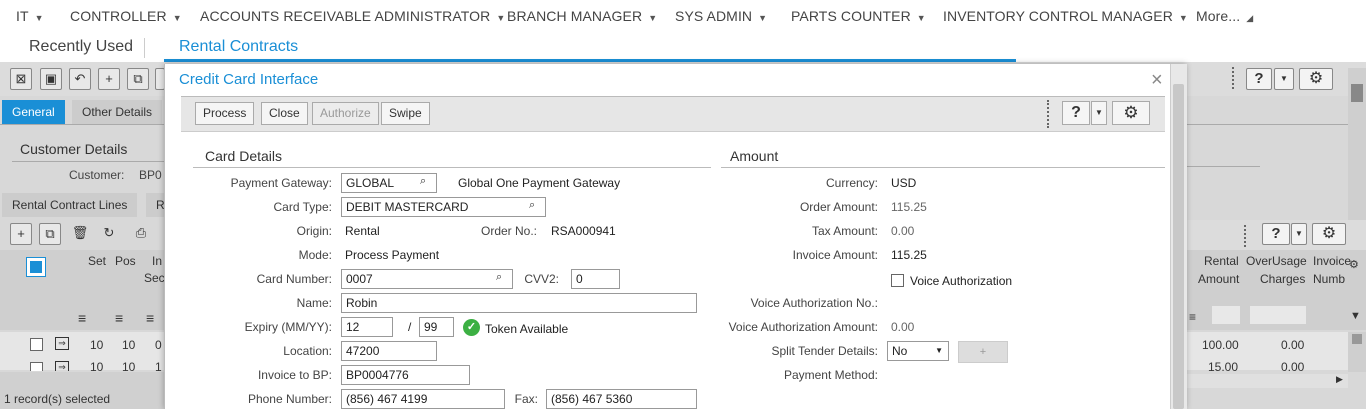  Describe the element at coordinates (1355, 316) in the screenshot. I see `funnel-icon: ▼` at that location.